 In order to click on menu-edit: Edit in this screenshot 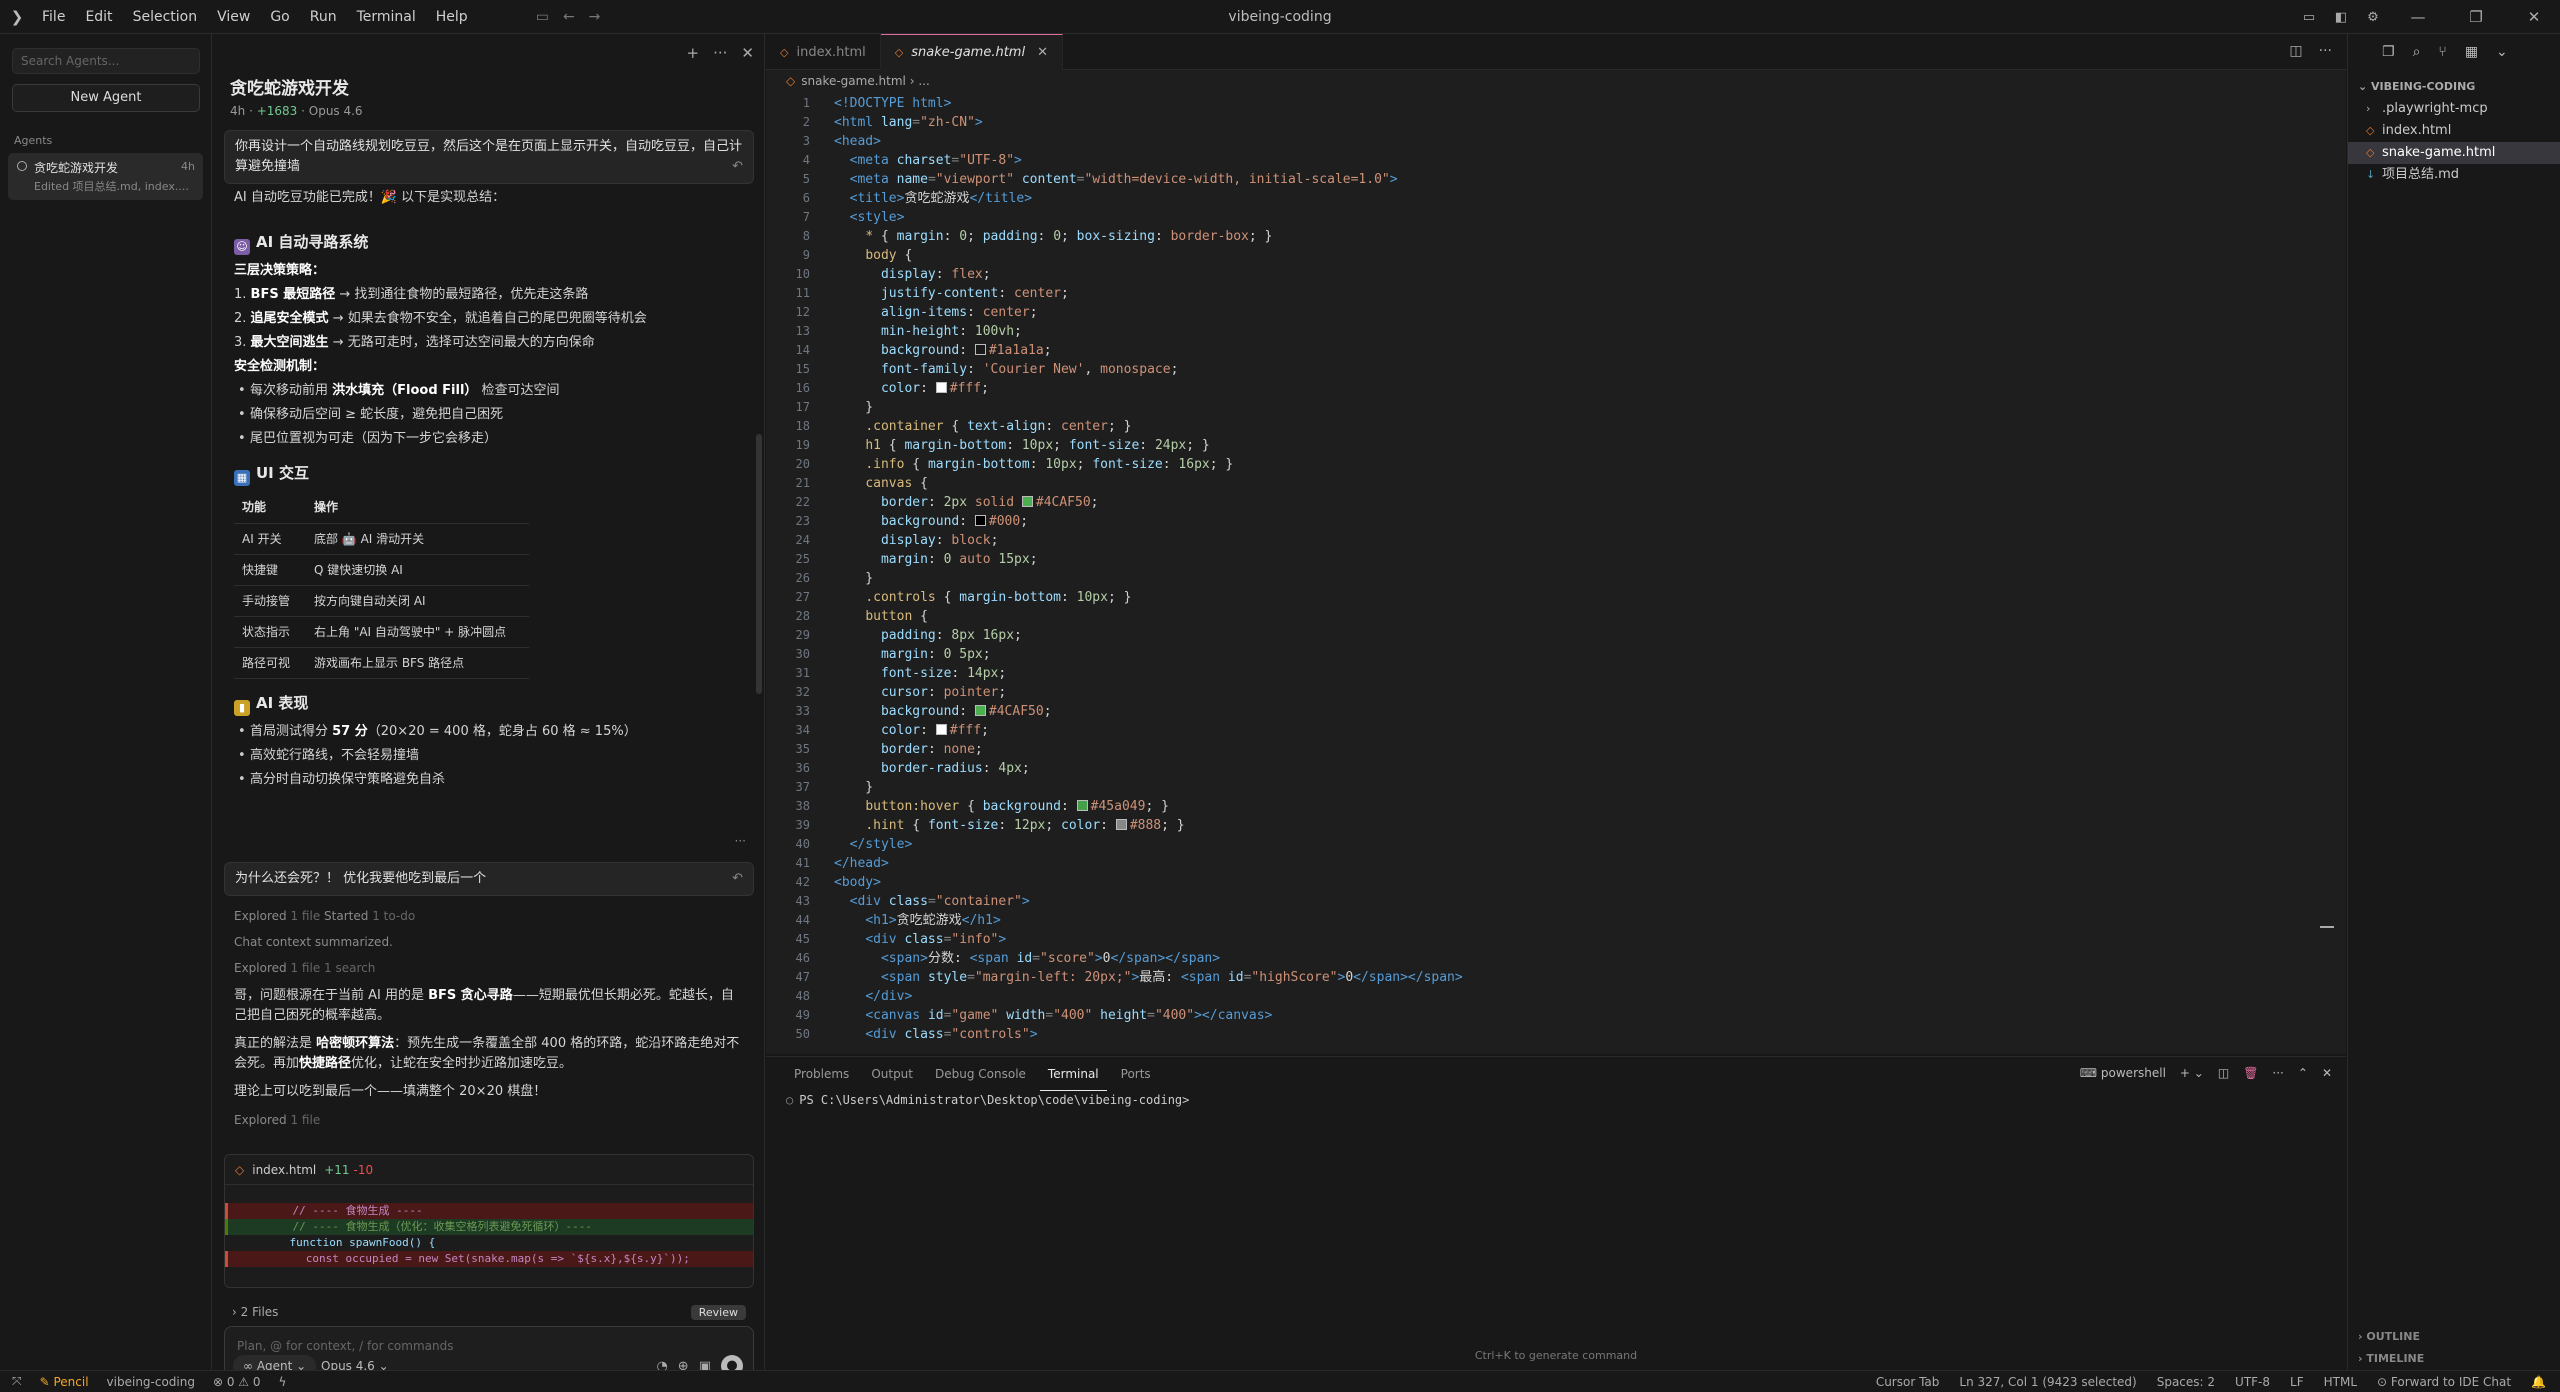, I will do `click(98, 17)`.